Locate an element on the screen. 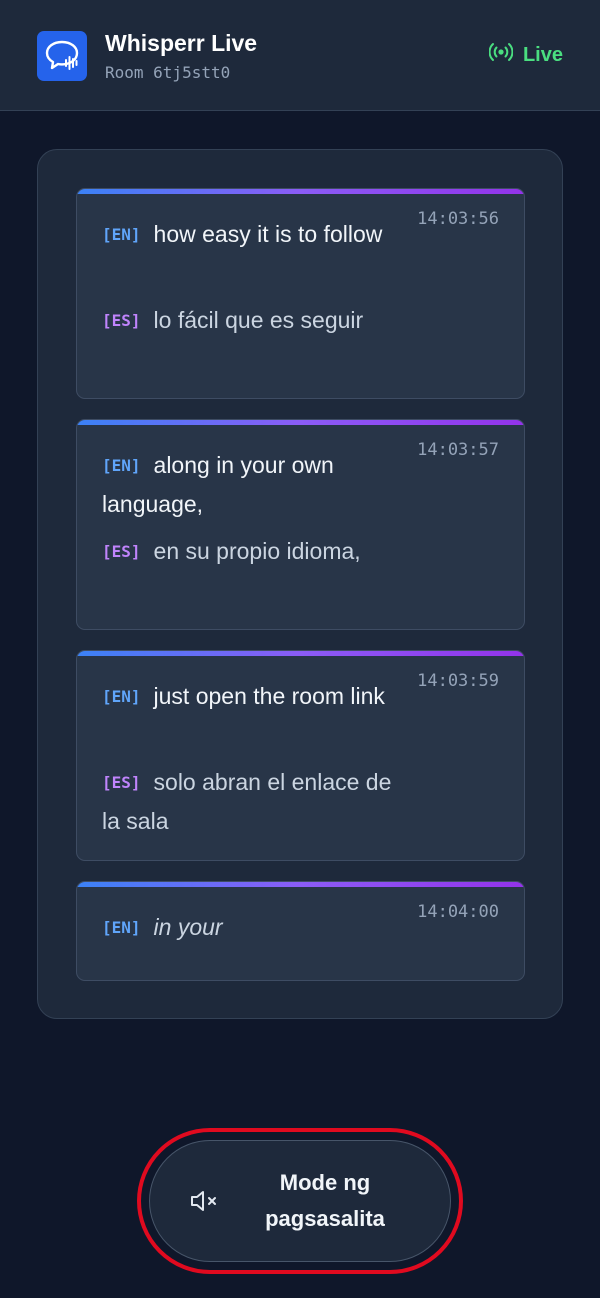 The width and height of the screenshot is (600, 1298). spanish-line: [ES] lo fácil que es seguir is located at coordinates (247, 321).